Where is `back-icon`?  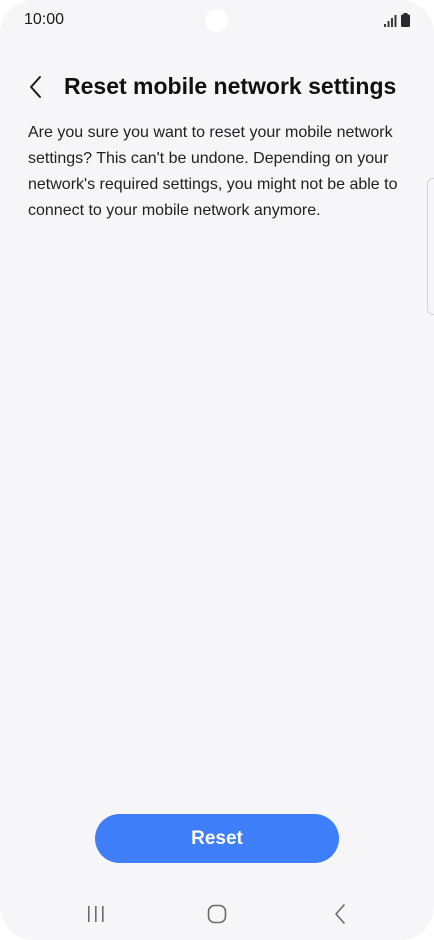
back-icon is located at coordinates (340, 914).